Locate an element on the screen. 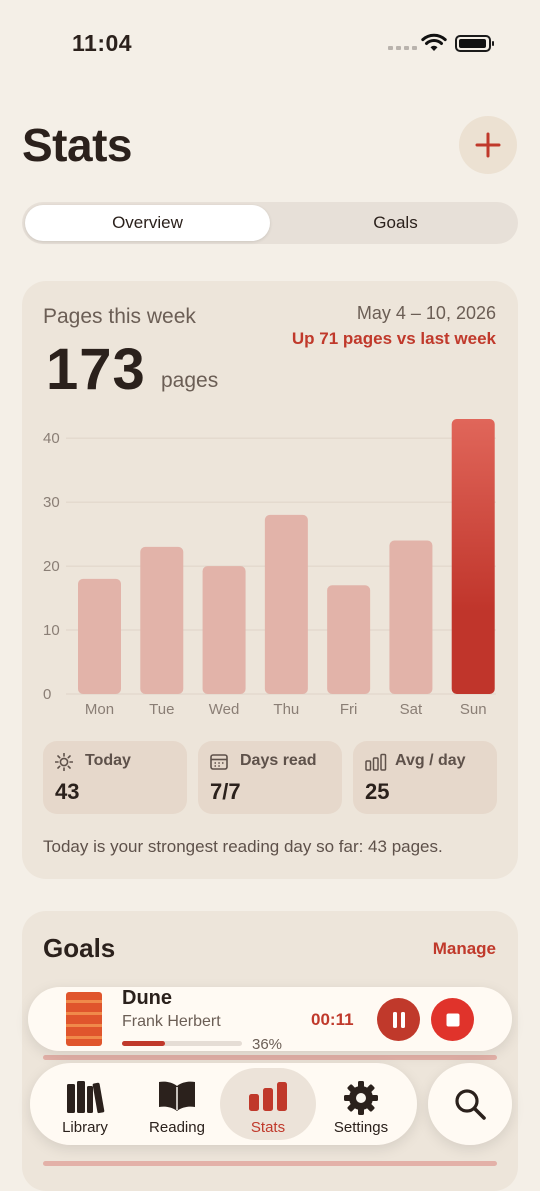 This screenshot has width=540, height=1191. y-tick-label: 20 is located at coordinates (51, 566).